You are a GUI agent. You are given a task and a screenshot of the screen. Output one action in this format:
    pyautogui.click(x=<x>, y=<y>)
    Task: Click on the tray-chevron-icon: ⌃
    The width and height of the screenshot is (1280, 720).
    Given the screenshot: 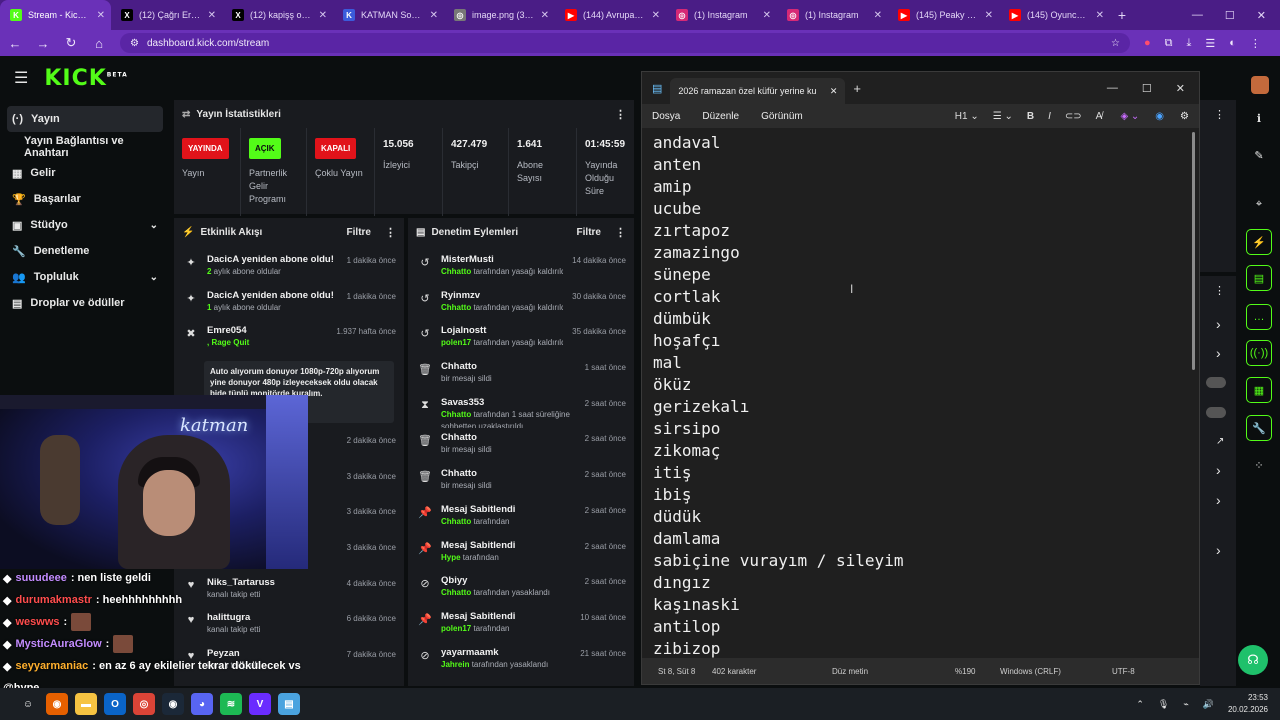 What is the action you would take?
    pyautogui.click(x=1140, y=704)
    